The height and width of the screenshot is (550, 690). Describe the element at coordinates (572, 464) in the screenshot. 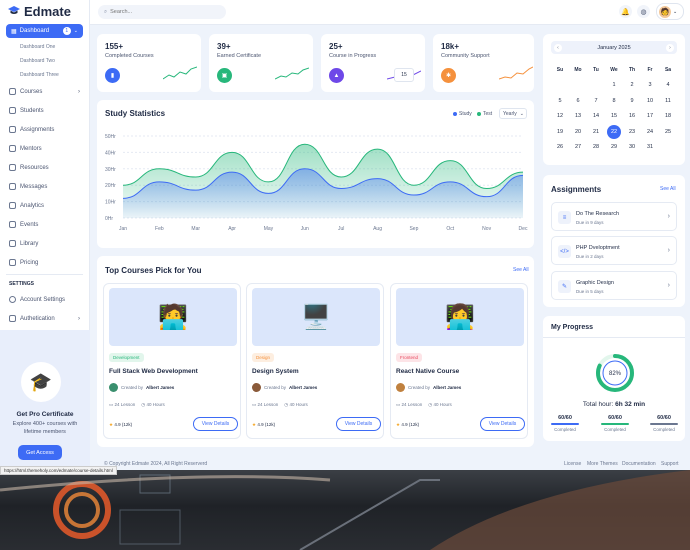

I see `footer-link-license: License` at that location.